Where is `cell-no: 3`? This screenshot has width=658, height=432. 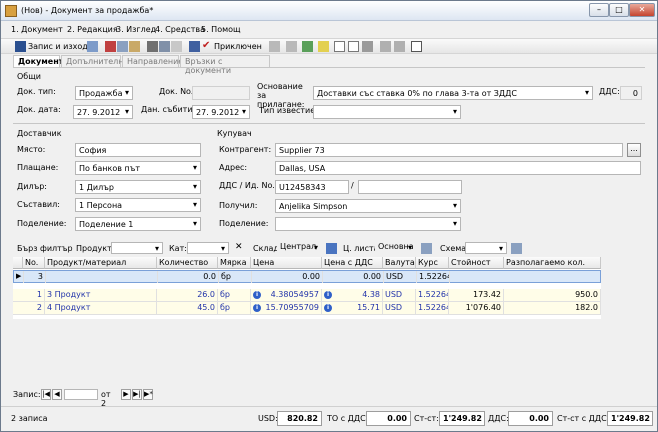 cell-no: 3 is located at coordinates (35, 277).